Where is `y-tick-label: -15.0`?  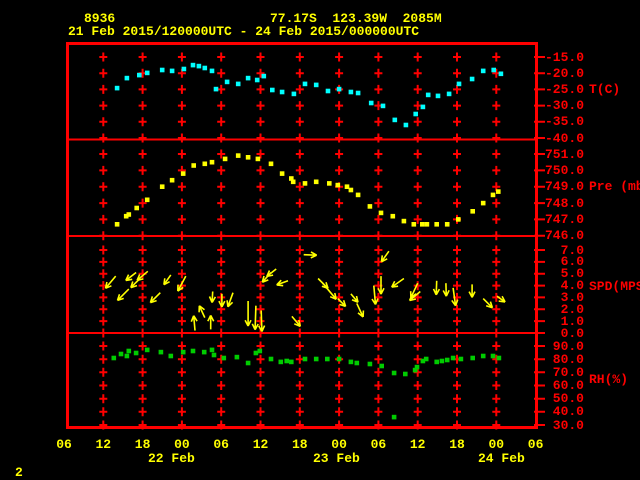 y-tick-label: -15.0 is located at coordinates (564, 57).